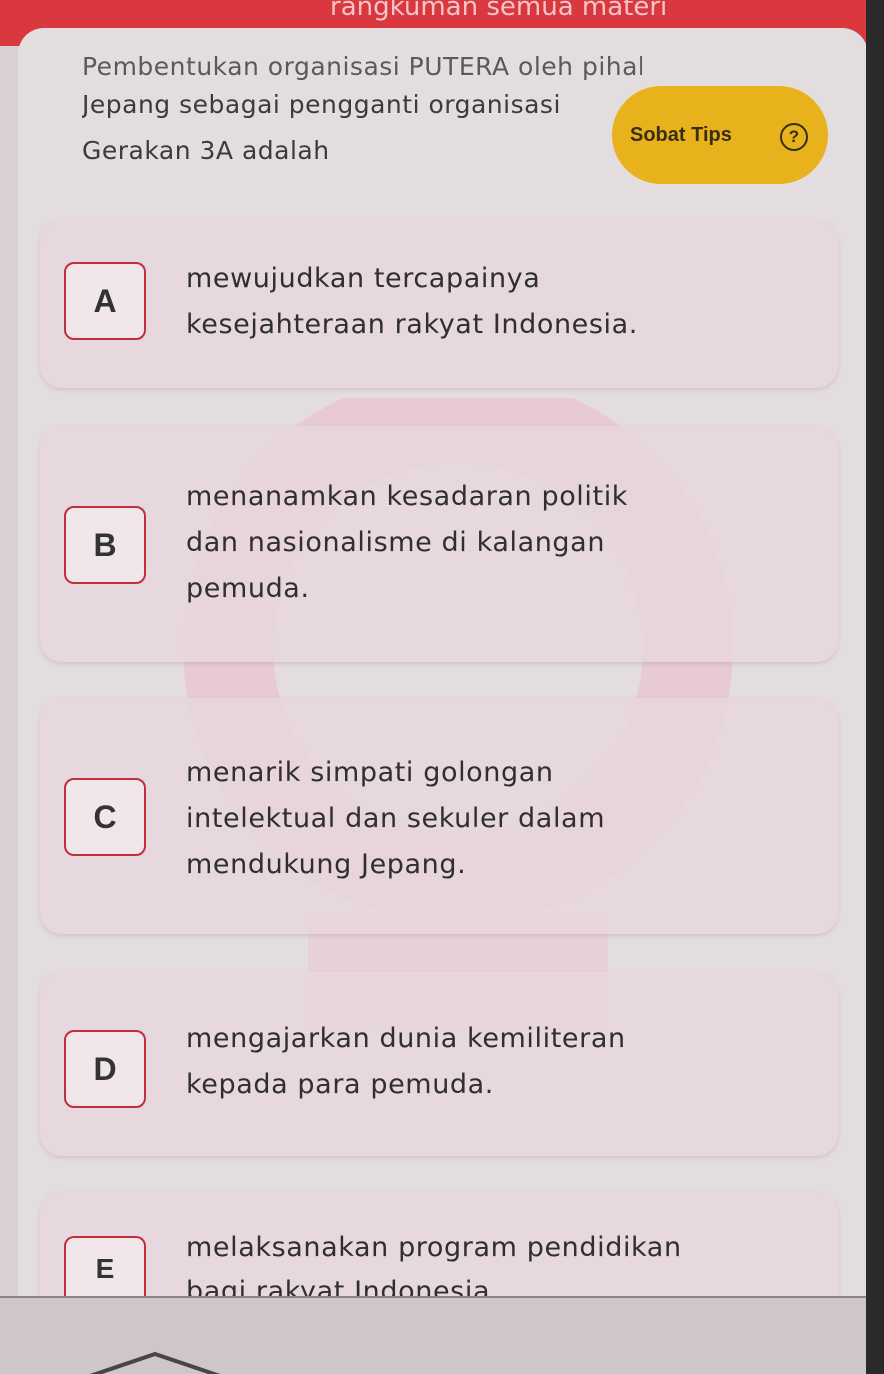 The width and height of the screenshot is (884, 1374). I want to click on option-line: melaksanakan program pendidikan, so click(434, 1247).